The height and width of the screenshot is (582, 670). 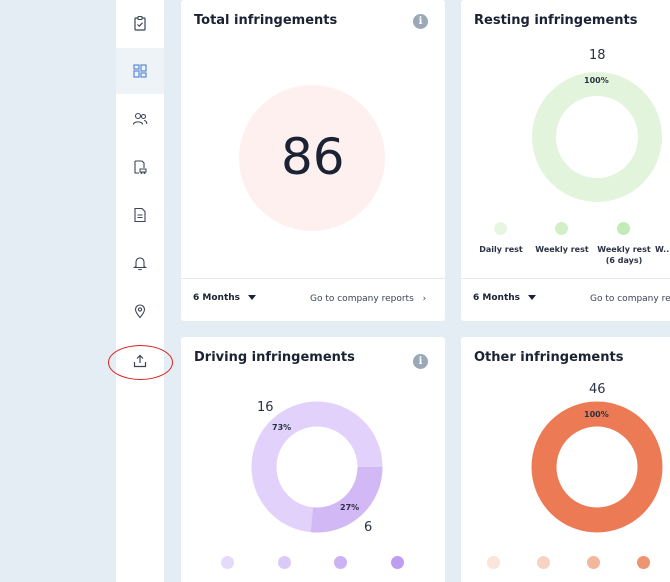 What do you see at coordinates (282, 427) in the screenshot?
I see `driving-percent-major: 73%` at bounding box center [282, 427].